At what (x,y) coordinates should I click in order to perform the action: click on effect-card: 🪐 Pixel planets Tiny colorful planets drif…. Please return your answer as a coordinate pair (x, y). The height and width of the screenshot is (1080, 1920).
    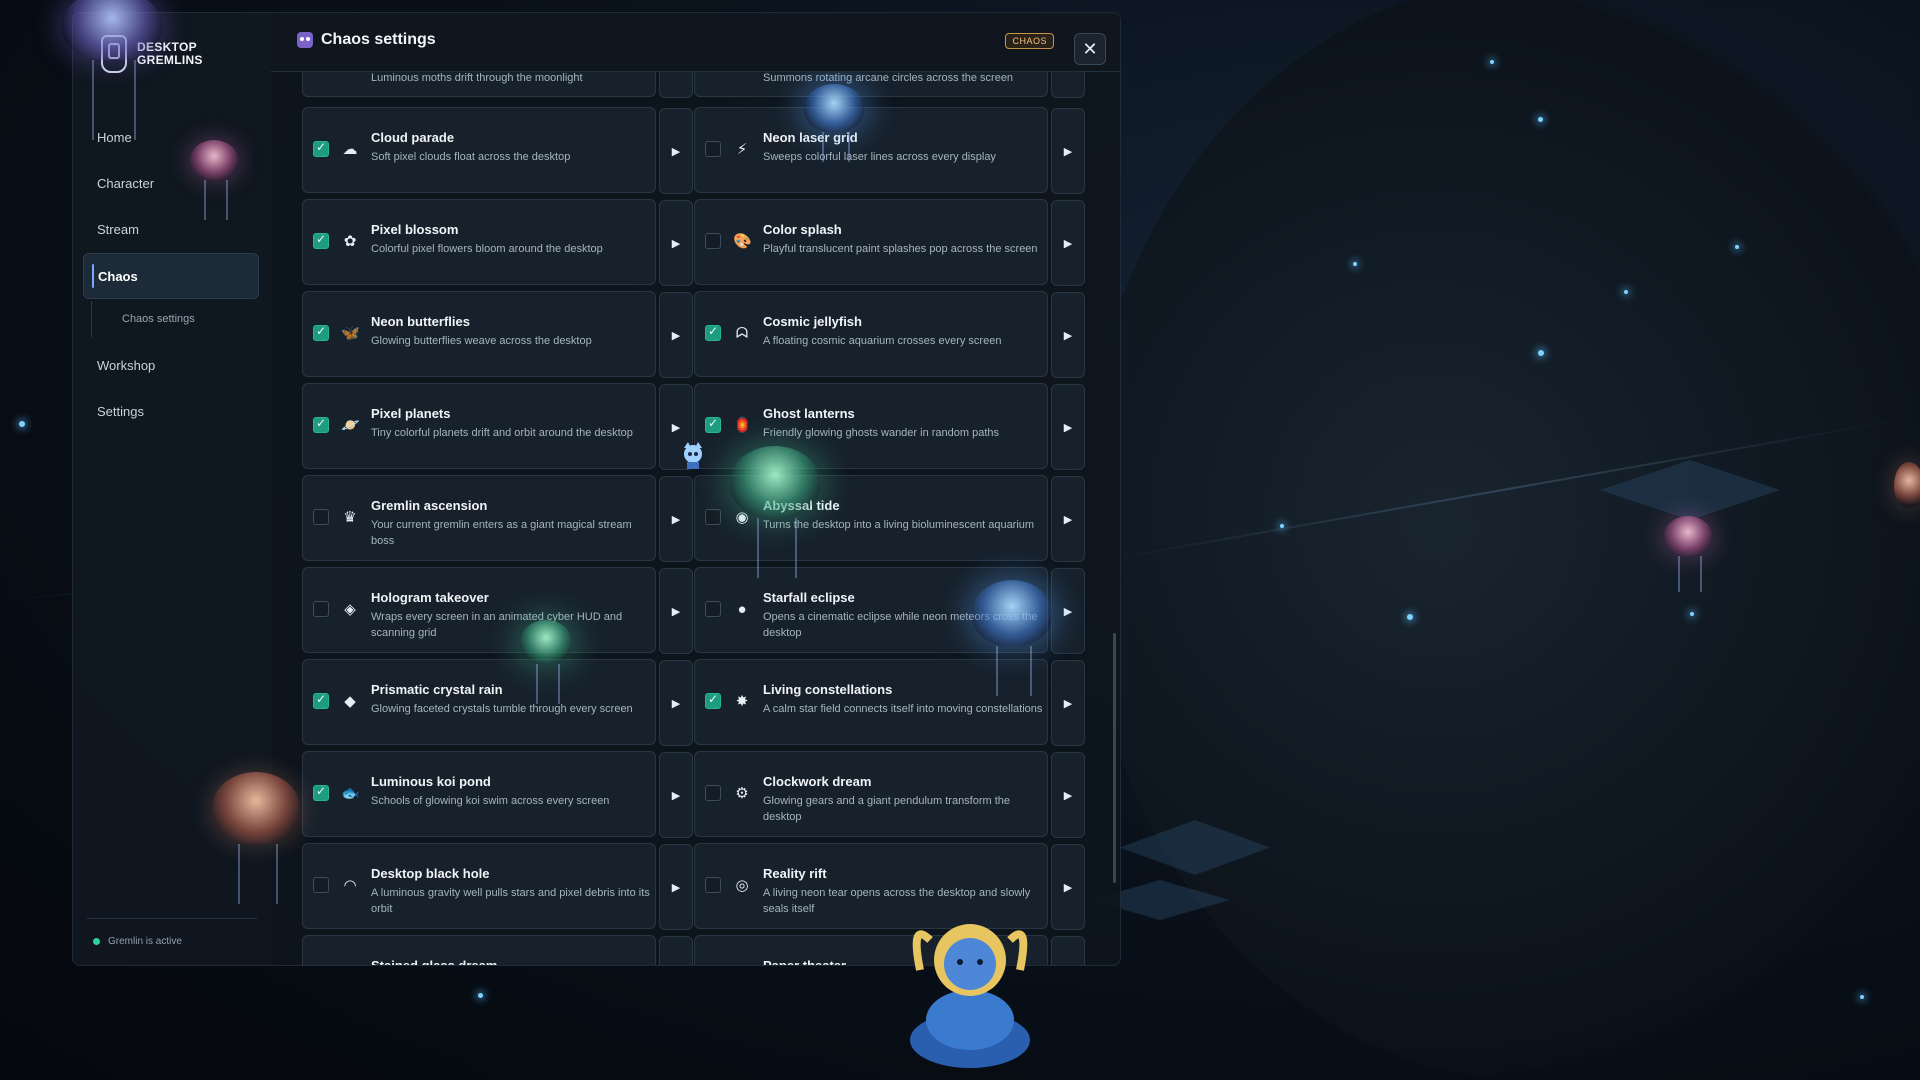
    Looking at the image, I should click on (497, 426).